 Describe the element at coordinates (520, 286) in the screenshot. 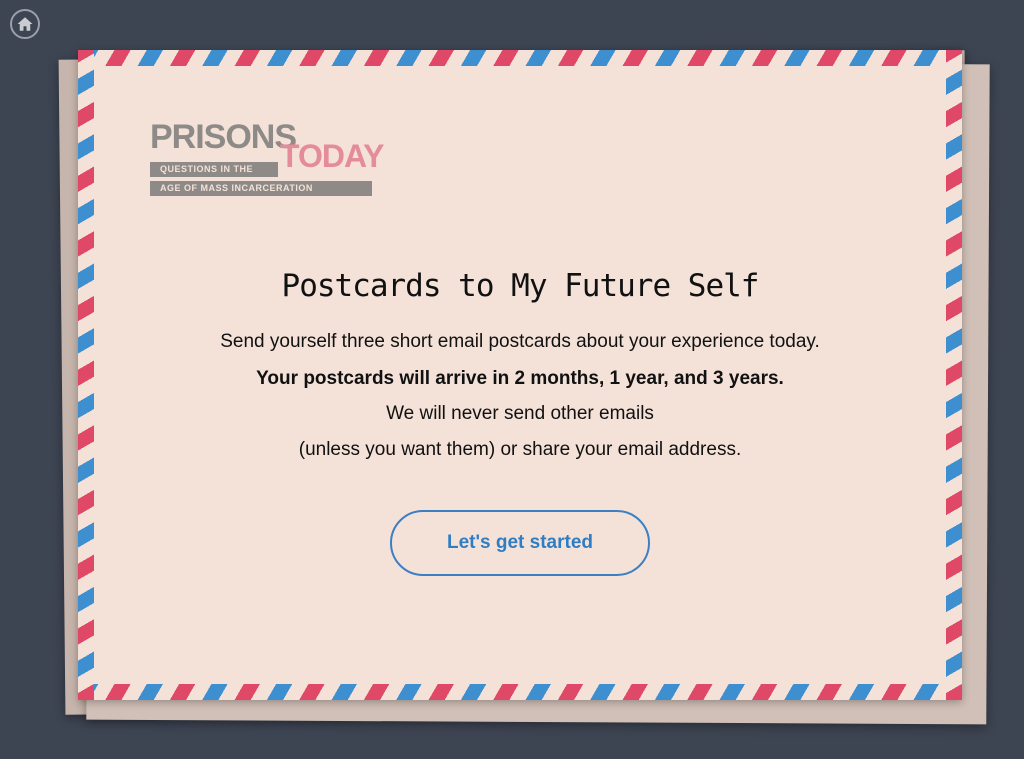

I see `page-title: Postcards to My Future Self` at that location.